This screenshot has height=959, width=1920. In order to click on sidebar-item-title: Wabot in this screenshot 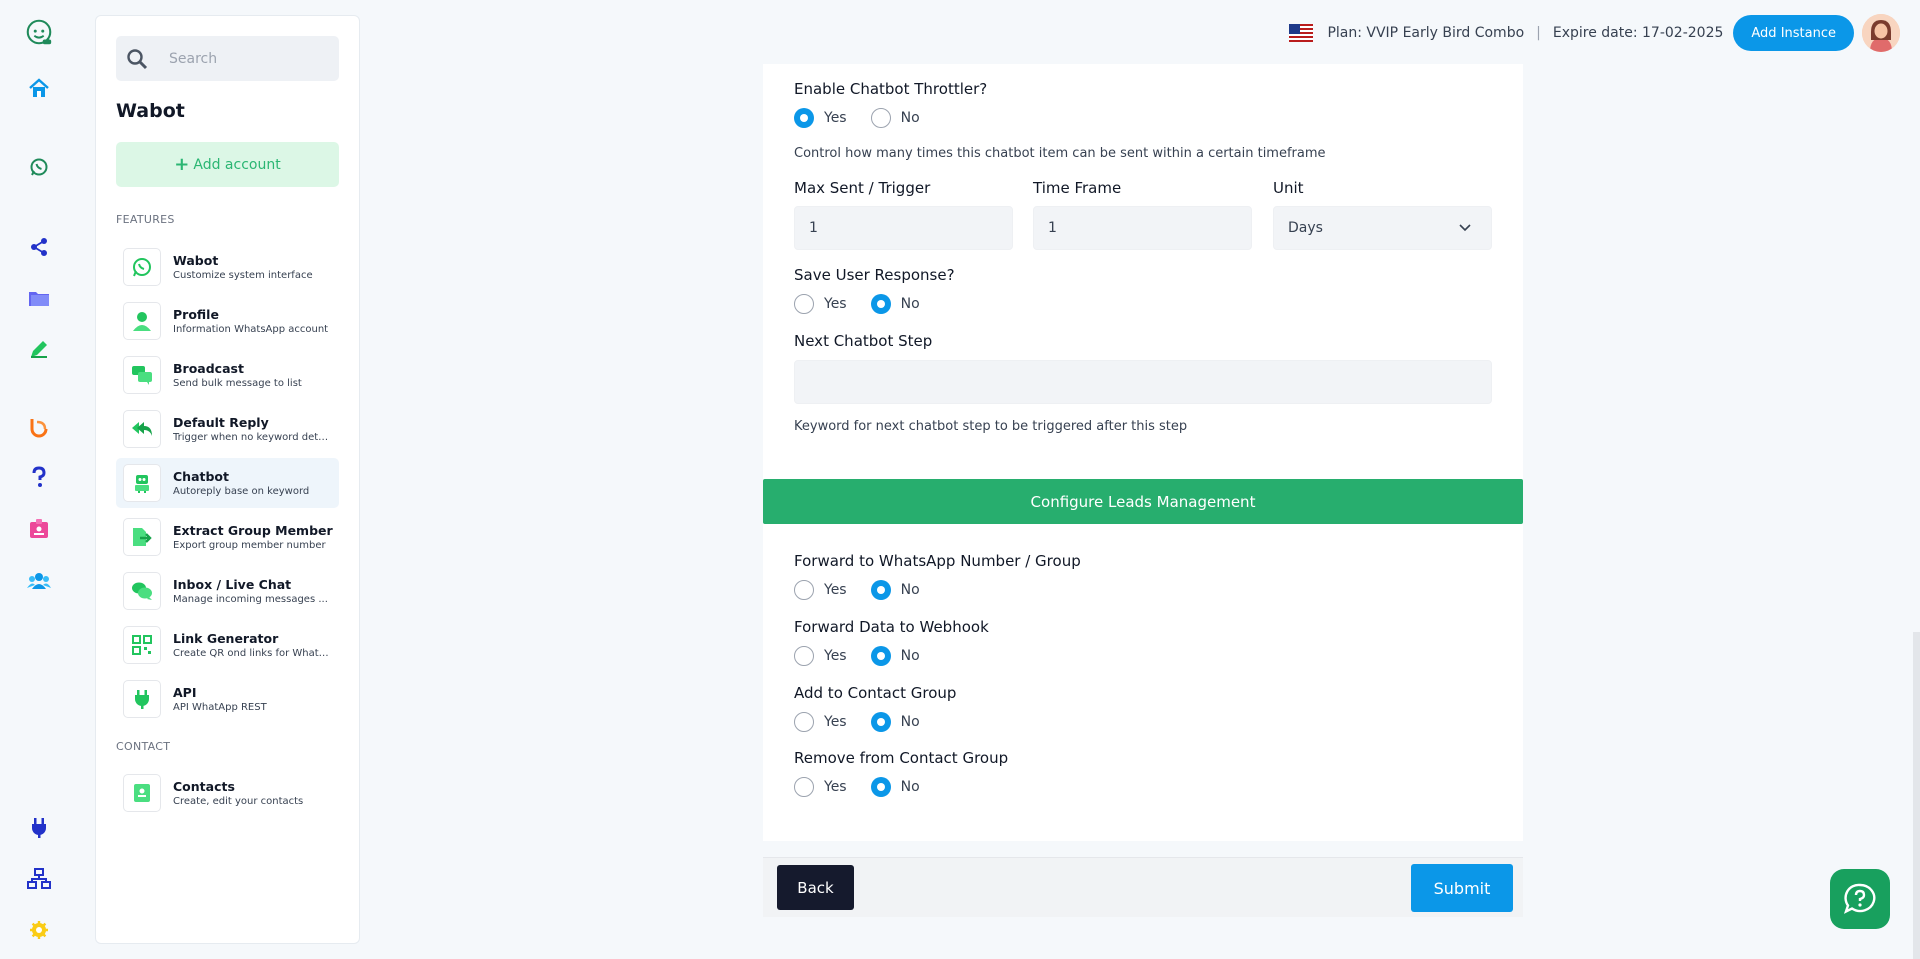, I will do `click(196, 260)`.